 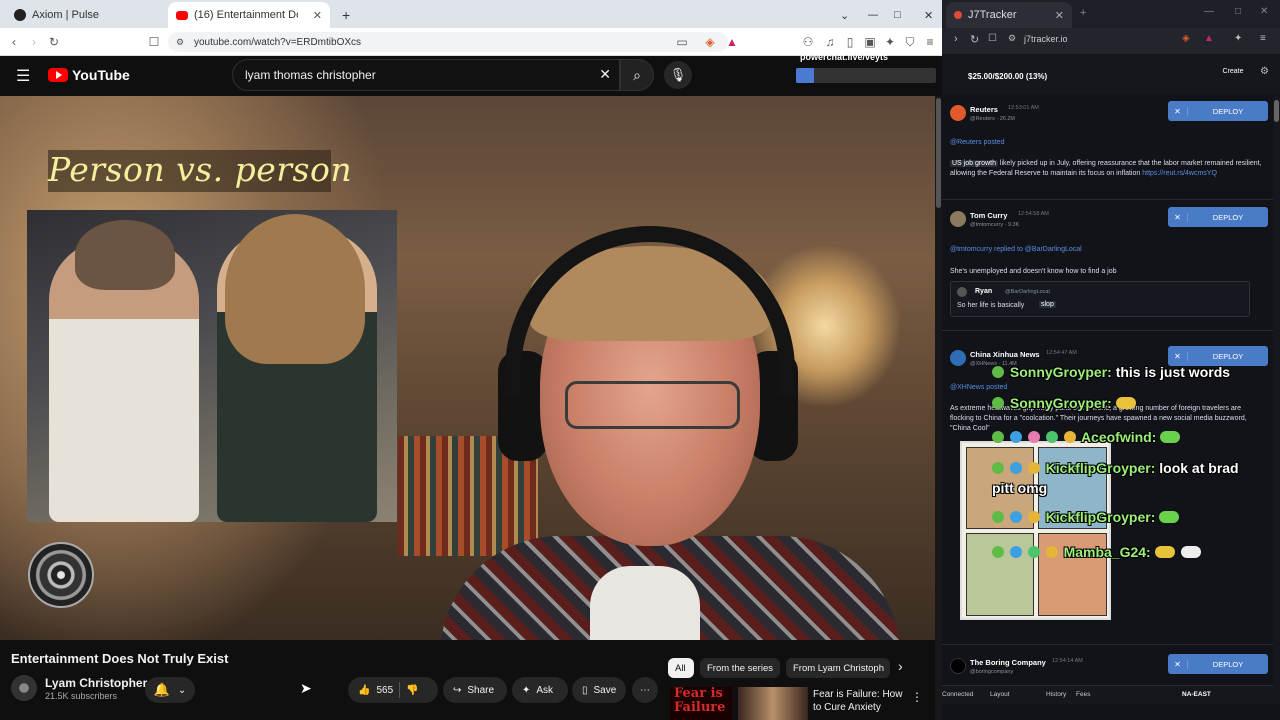 I want to click on channel-name: Lyam Christopher, so click(x=96, y=683).